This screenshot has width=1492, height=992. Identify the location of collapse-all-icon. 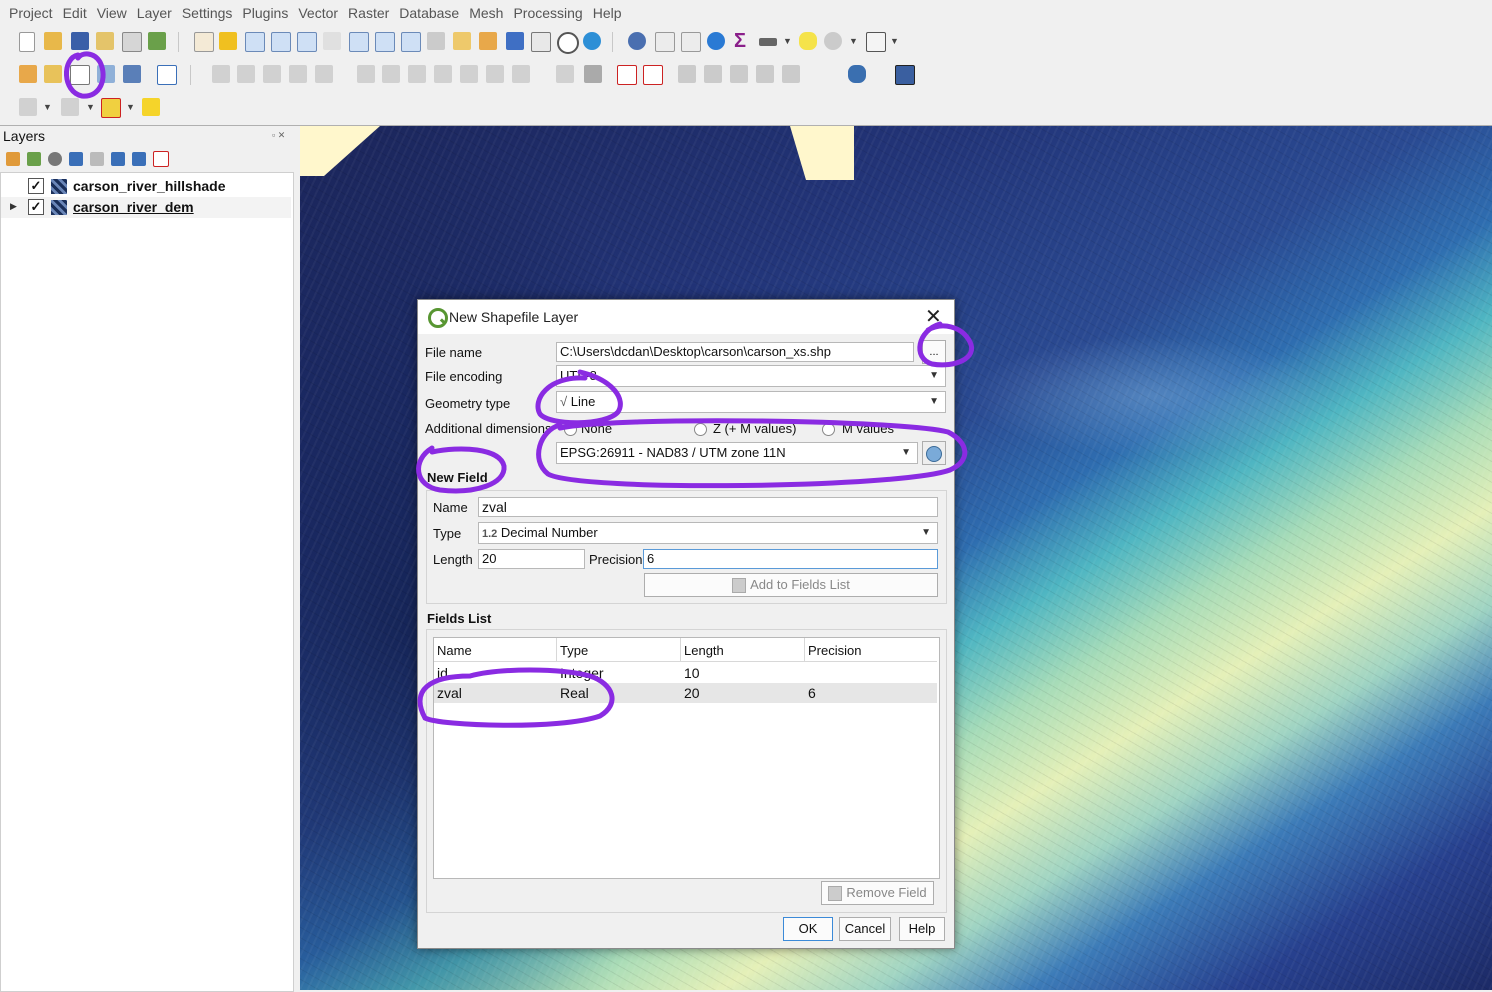
(139, 158).